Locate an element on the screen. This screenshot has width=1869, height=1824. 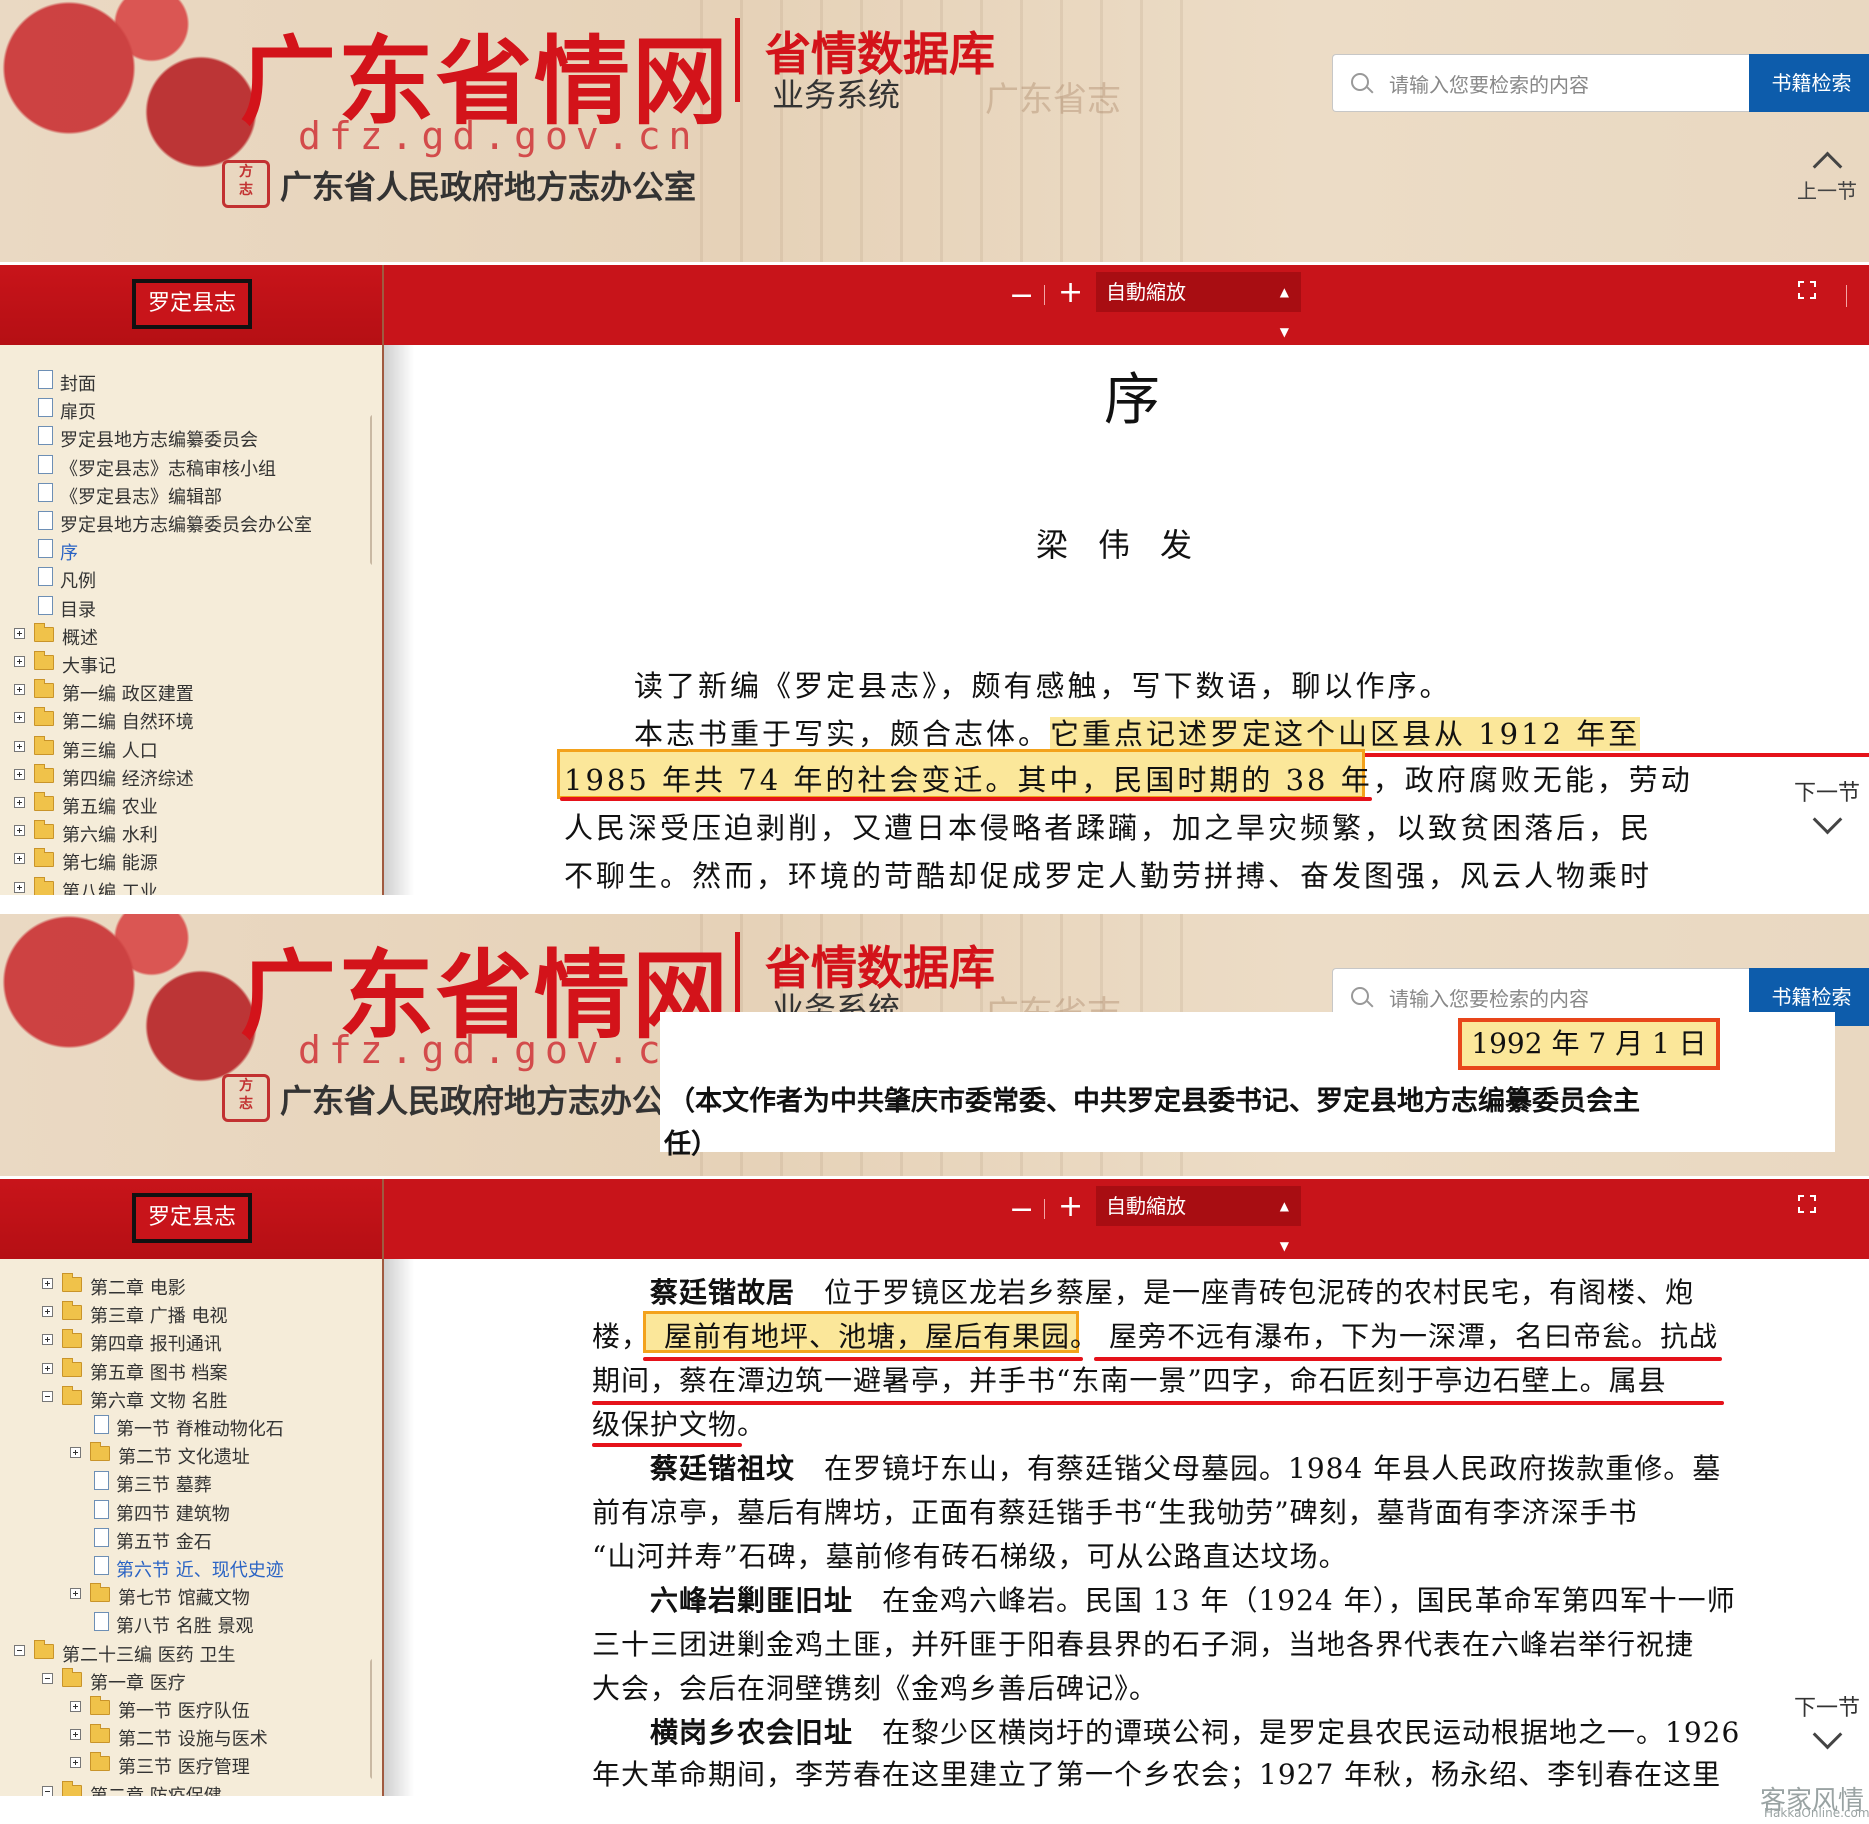
doc-line: 级保护文物。 is located at coordinates (679, 1423).